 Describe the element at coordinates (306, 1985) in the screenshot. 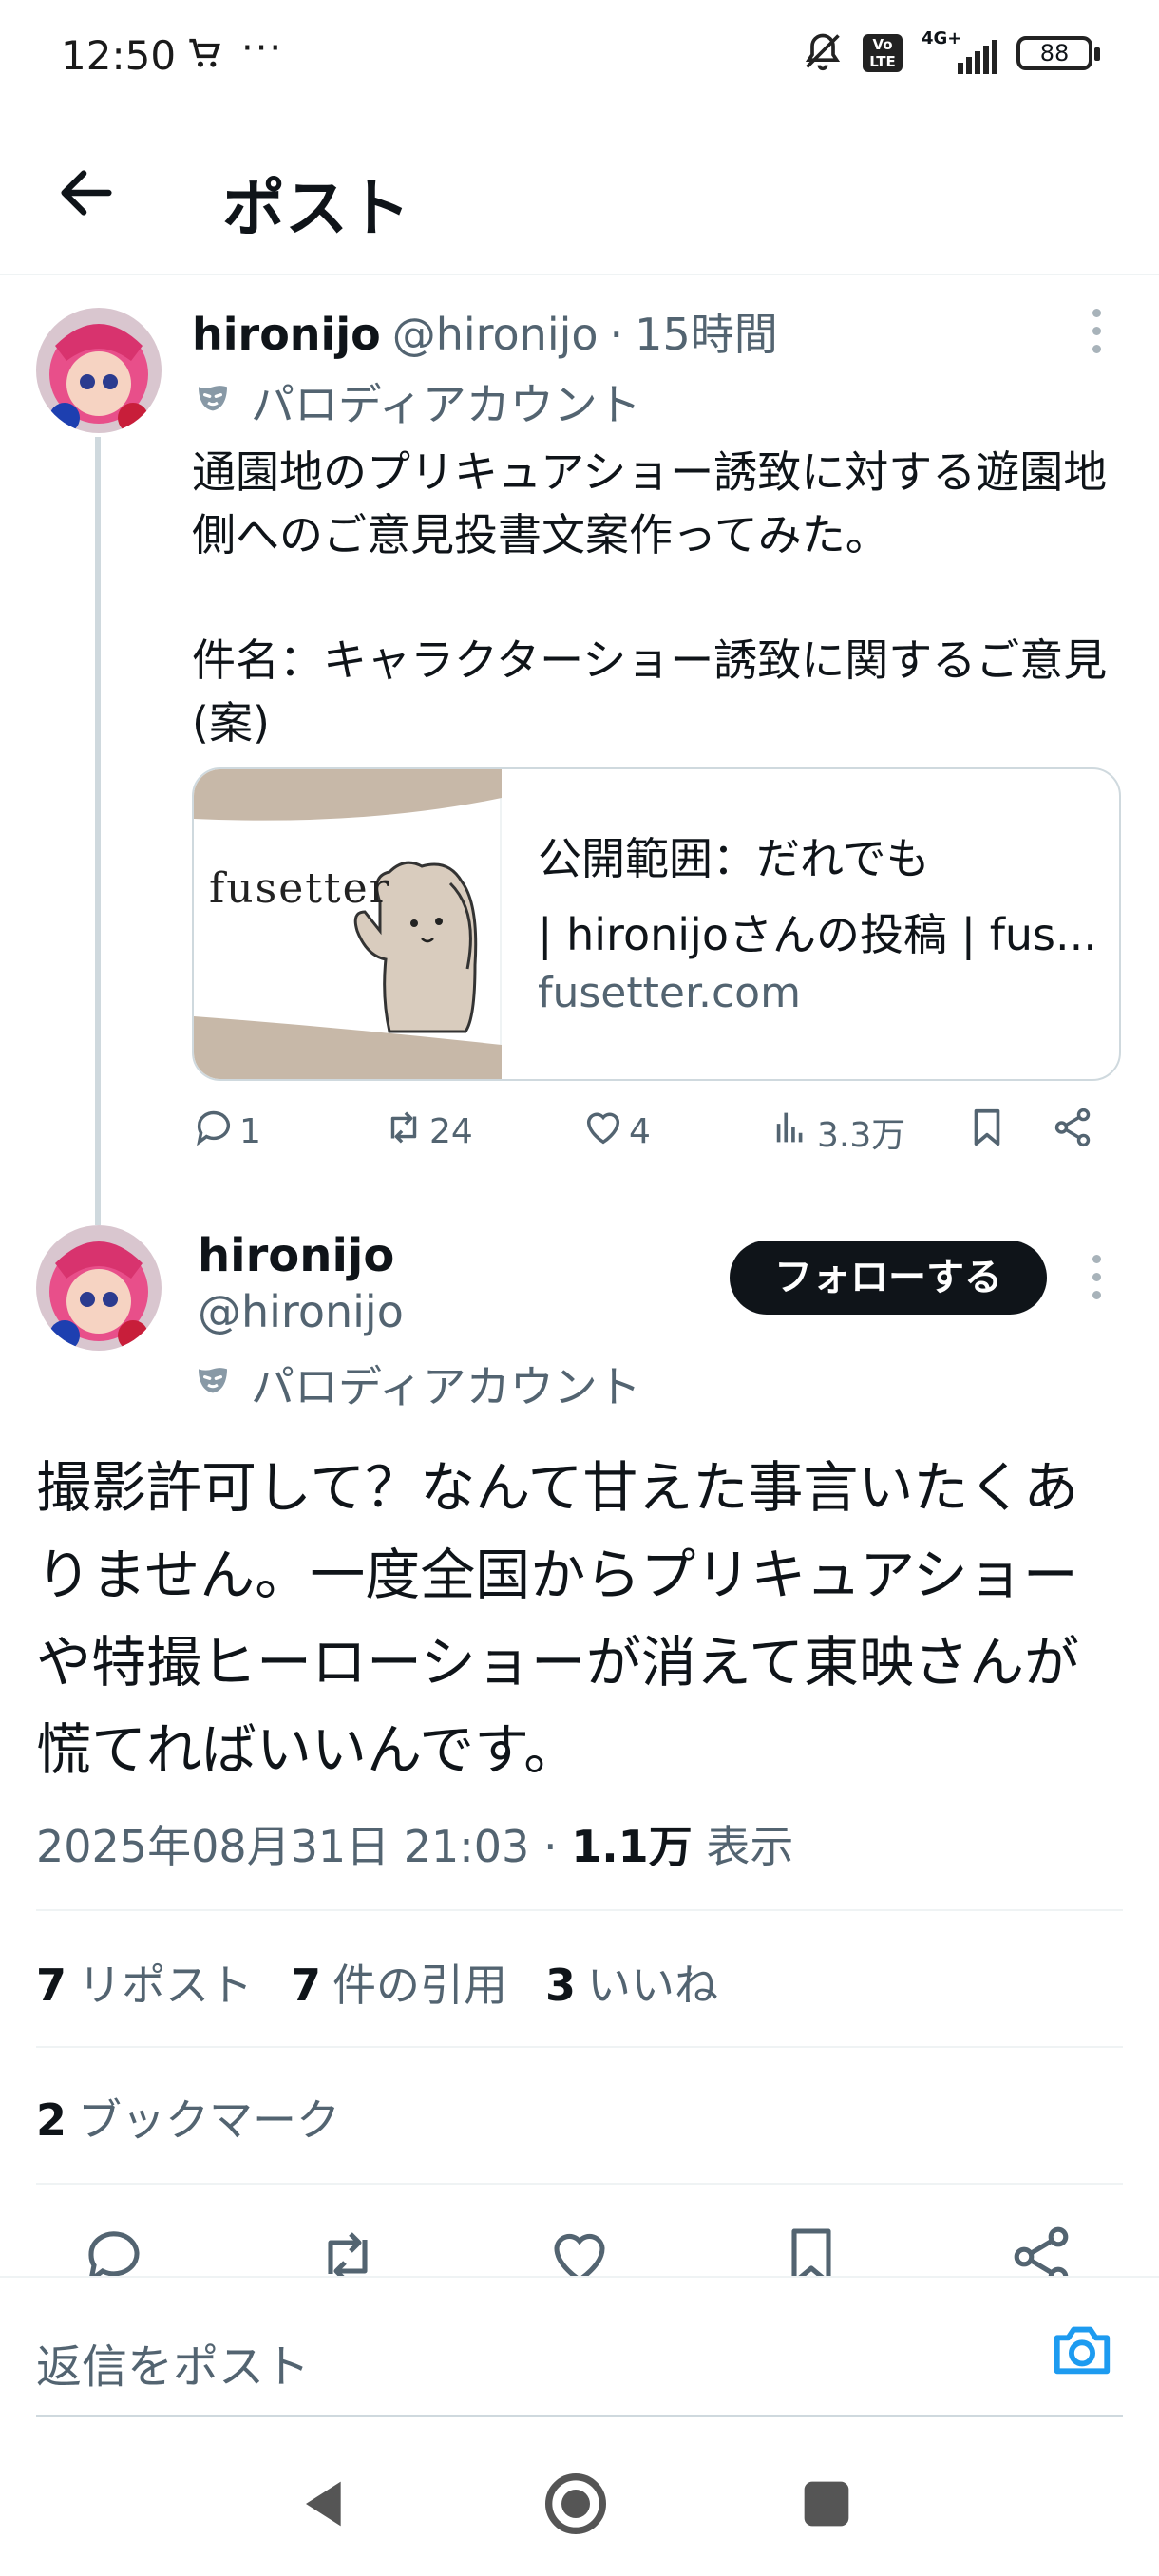

I see `quotes-count: 7` at that location.